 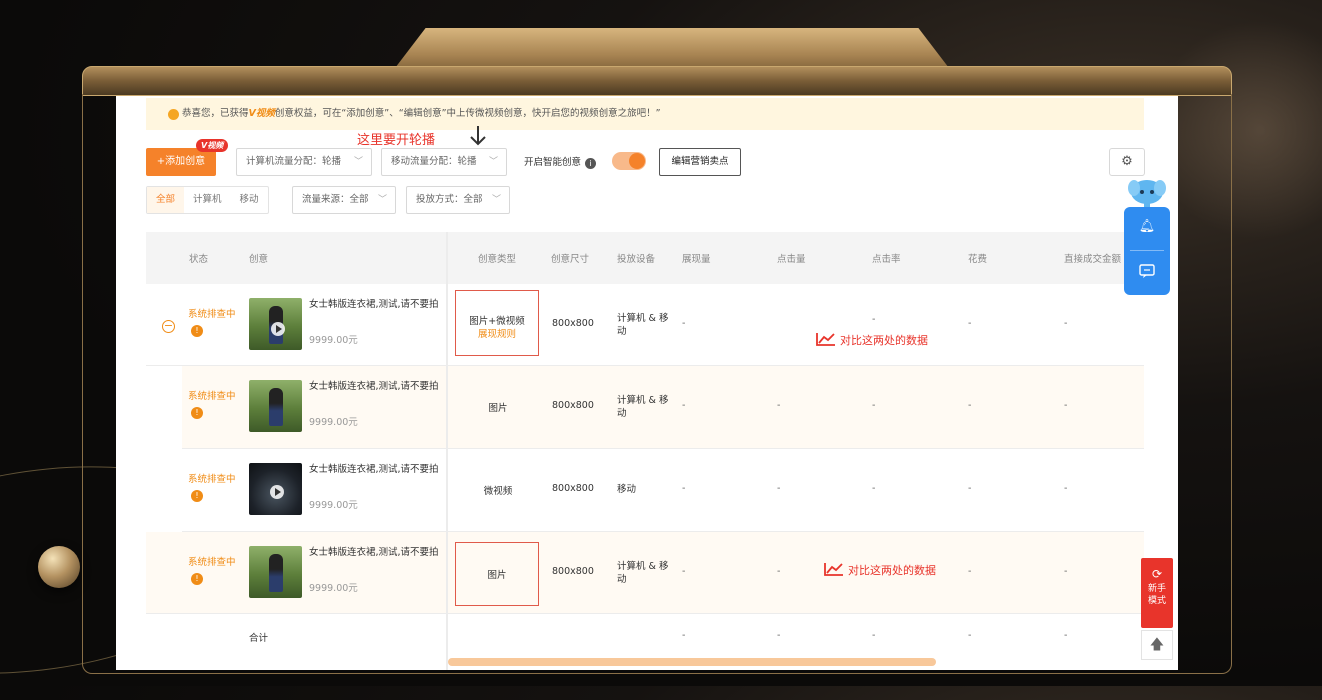 What do you see at coordinates (645, 638) in the screenshot?
I see `total-row: 合计 - - - - -` at bounding box center [645, 638].